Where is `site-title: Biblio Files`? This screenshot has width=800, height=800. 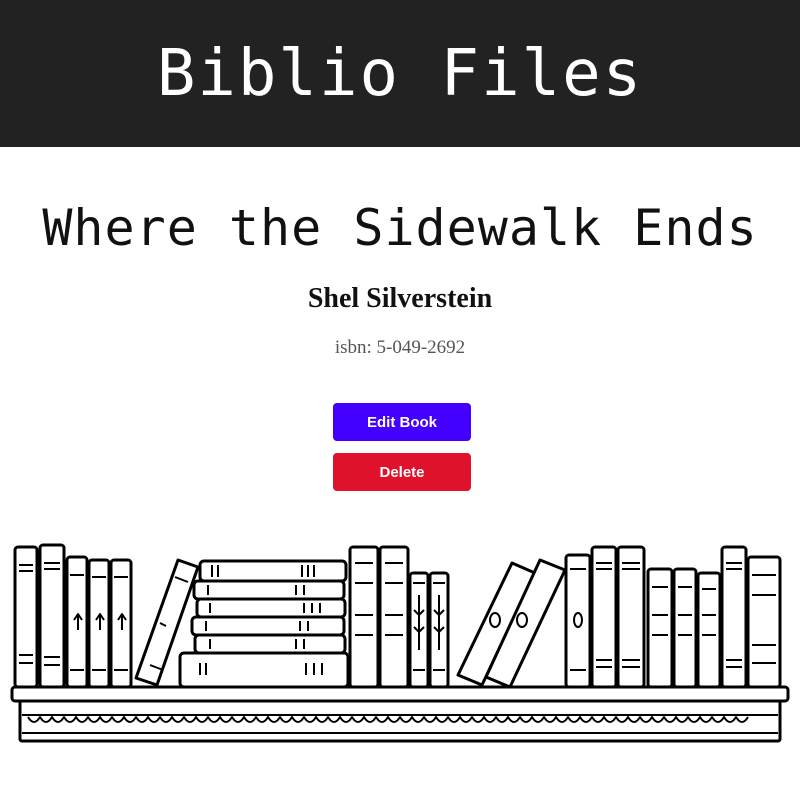
site-title: Biblio Files is located at coordinates (400, 73).